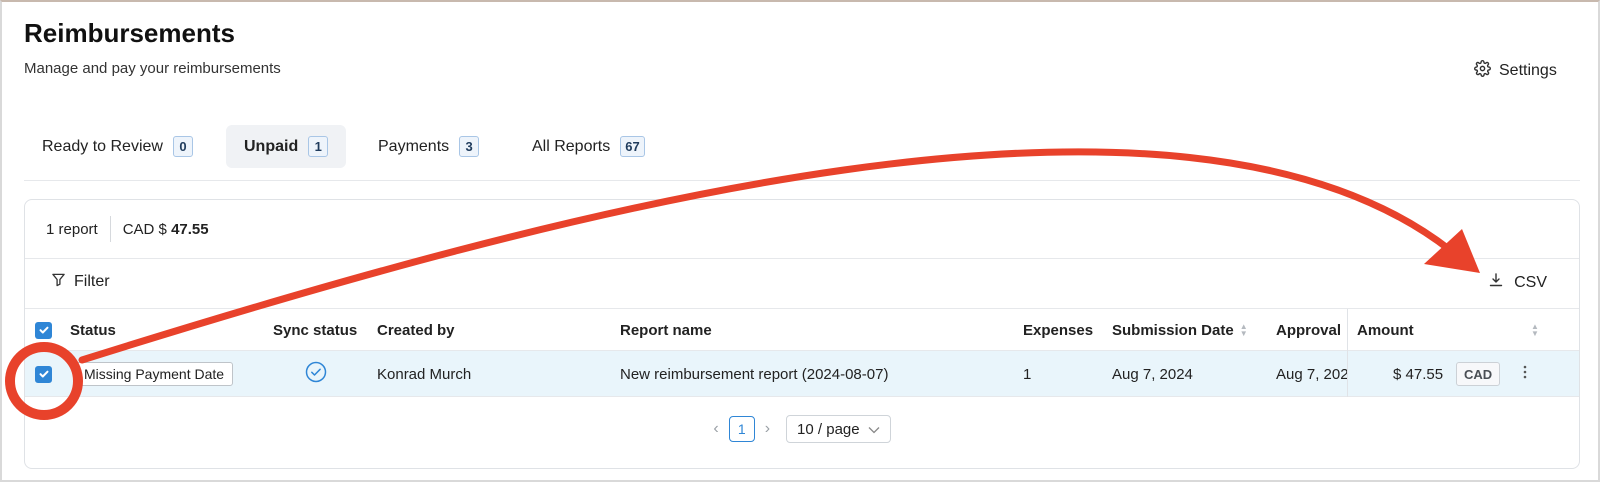 The height and width of the screenshot is (482, 1600). Describe the element at coordinates (58, 282) in the screenshot. I see `filter-icon` at that location.